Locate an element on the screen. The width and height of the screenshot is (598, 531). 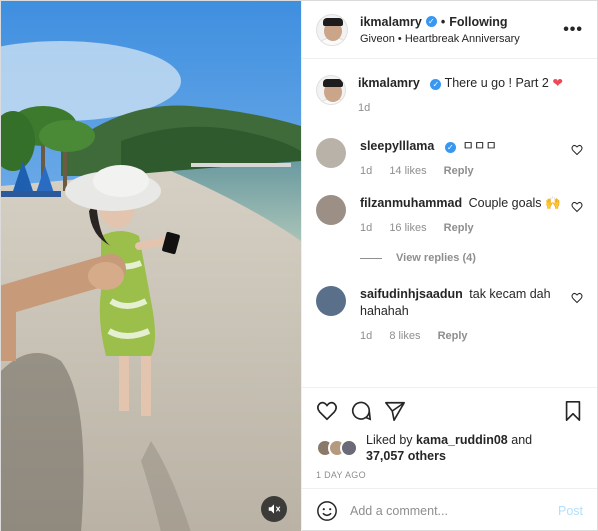
liked-by-and: and is located at coordinates (522, 440).